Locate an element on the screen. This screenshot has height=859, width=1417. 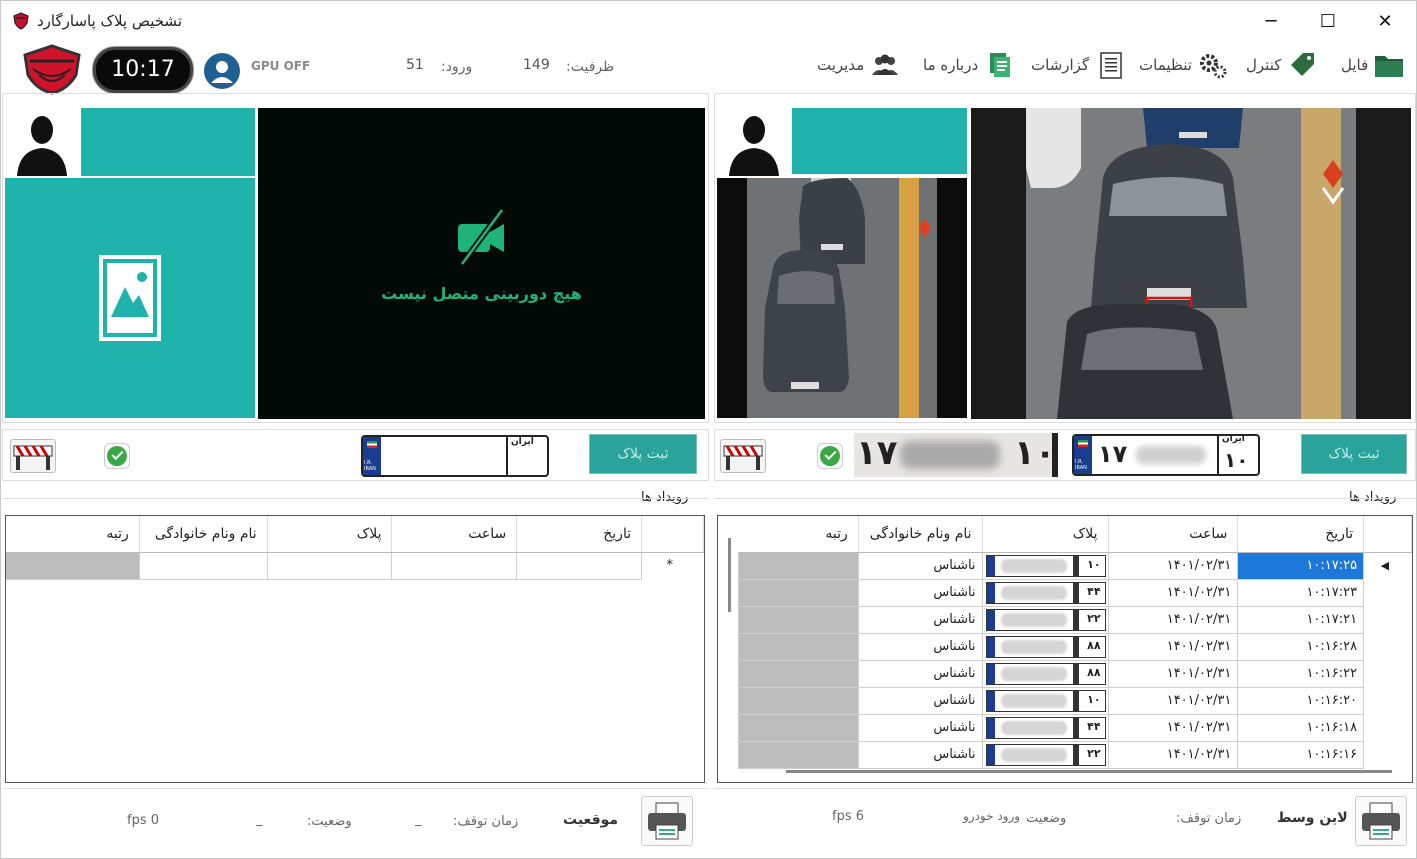
cell-date: ۱۰:۱۶:۲۸ is located at coordinates (1301, 646).